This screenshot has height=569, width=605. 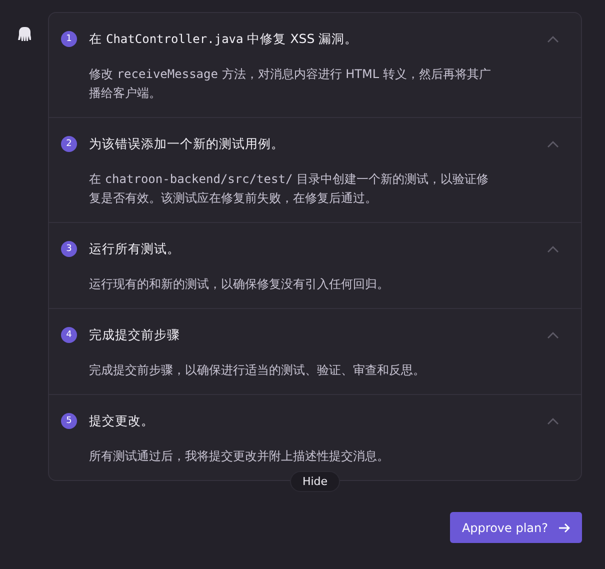 I want to click on step-description: 所有测试通过后，我将提交更改并附上描述性提交消息。, so click(x=239, y=456).